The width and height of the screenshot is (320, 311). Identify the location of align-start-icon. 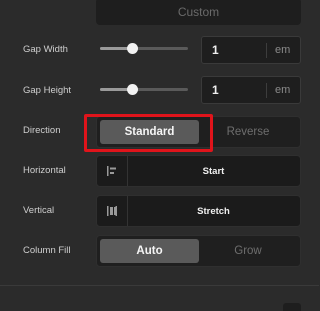
(112, 171).